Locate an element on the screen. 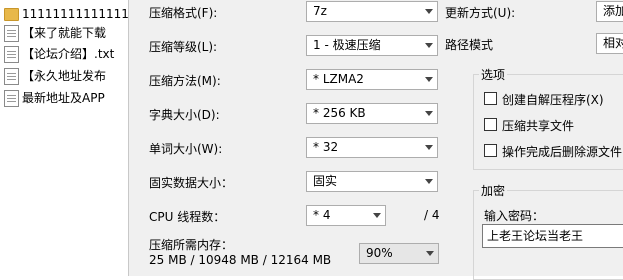  password-label: 输入密码： is located at coordinates (514, 216).